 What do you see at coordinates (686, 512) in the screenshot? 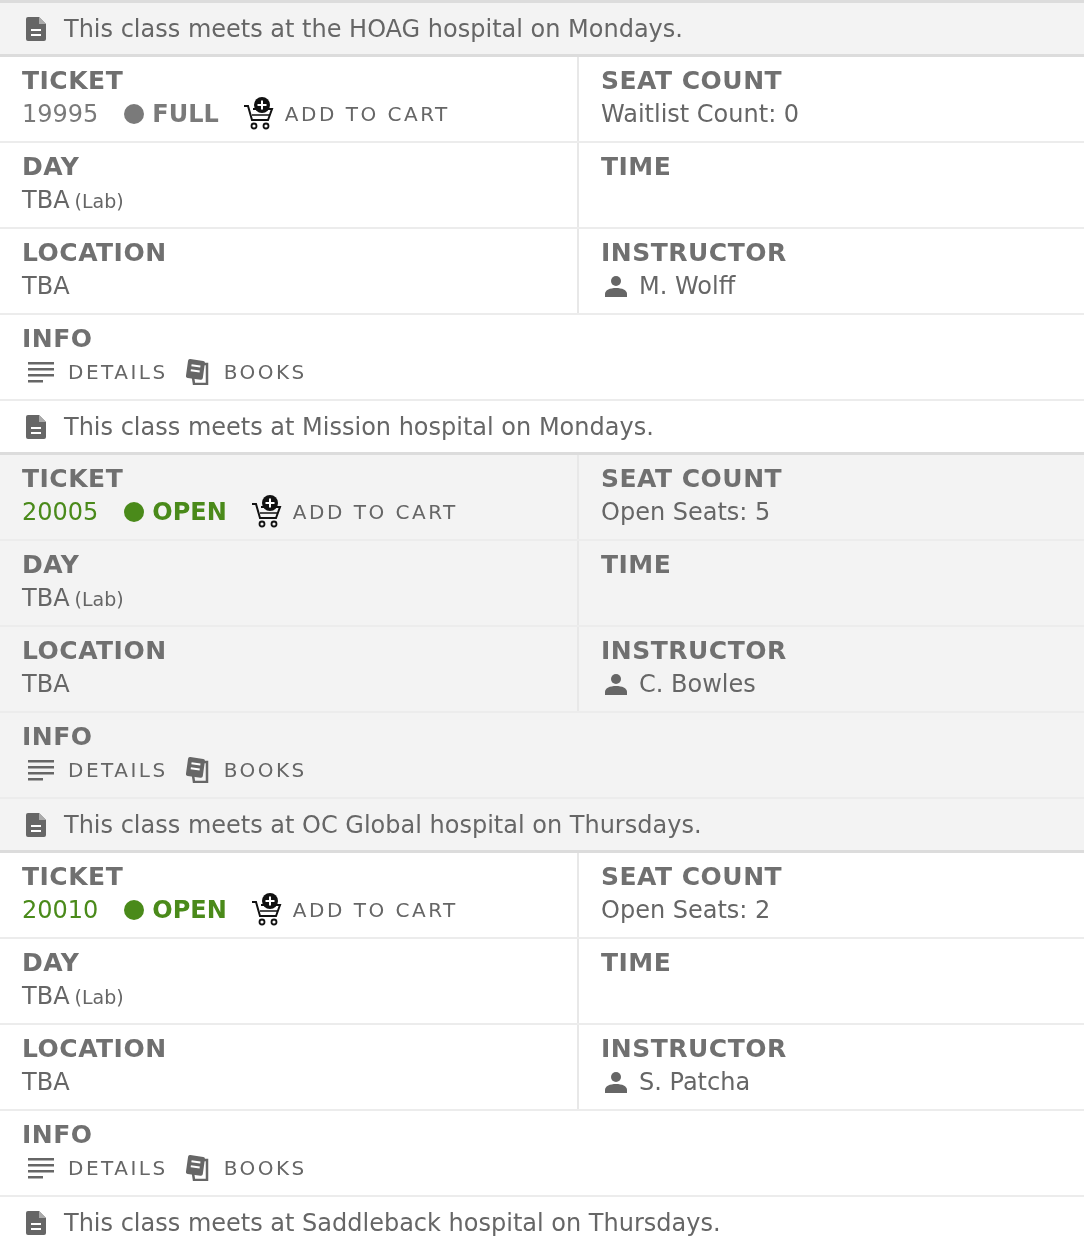
I see `seat-count: Open Seats: 5` at bounding box center [686, 512].